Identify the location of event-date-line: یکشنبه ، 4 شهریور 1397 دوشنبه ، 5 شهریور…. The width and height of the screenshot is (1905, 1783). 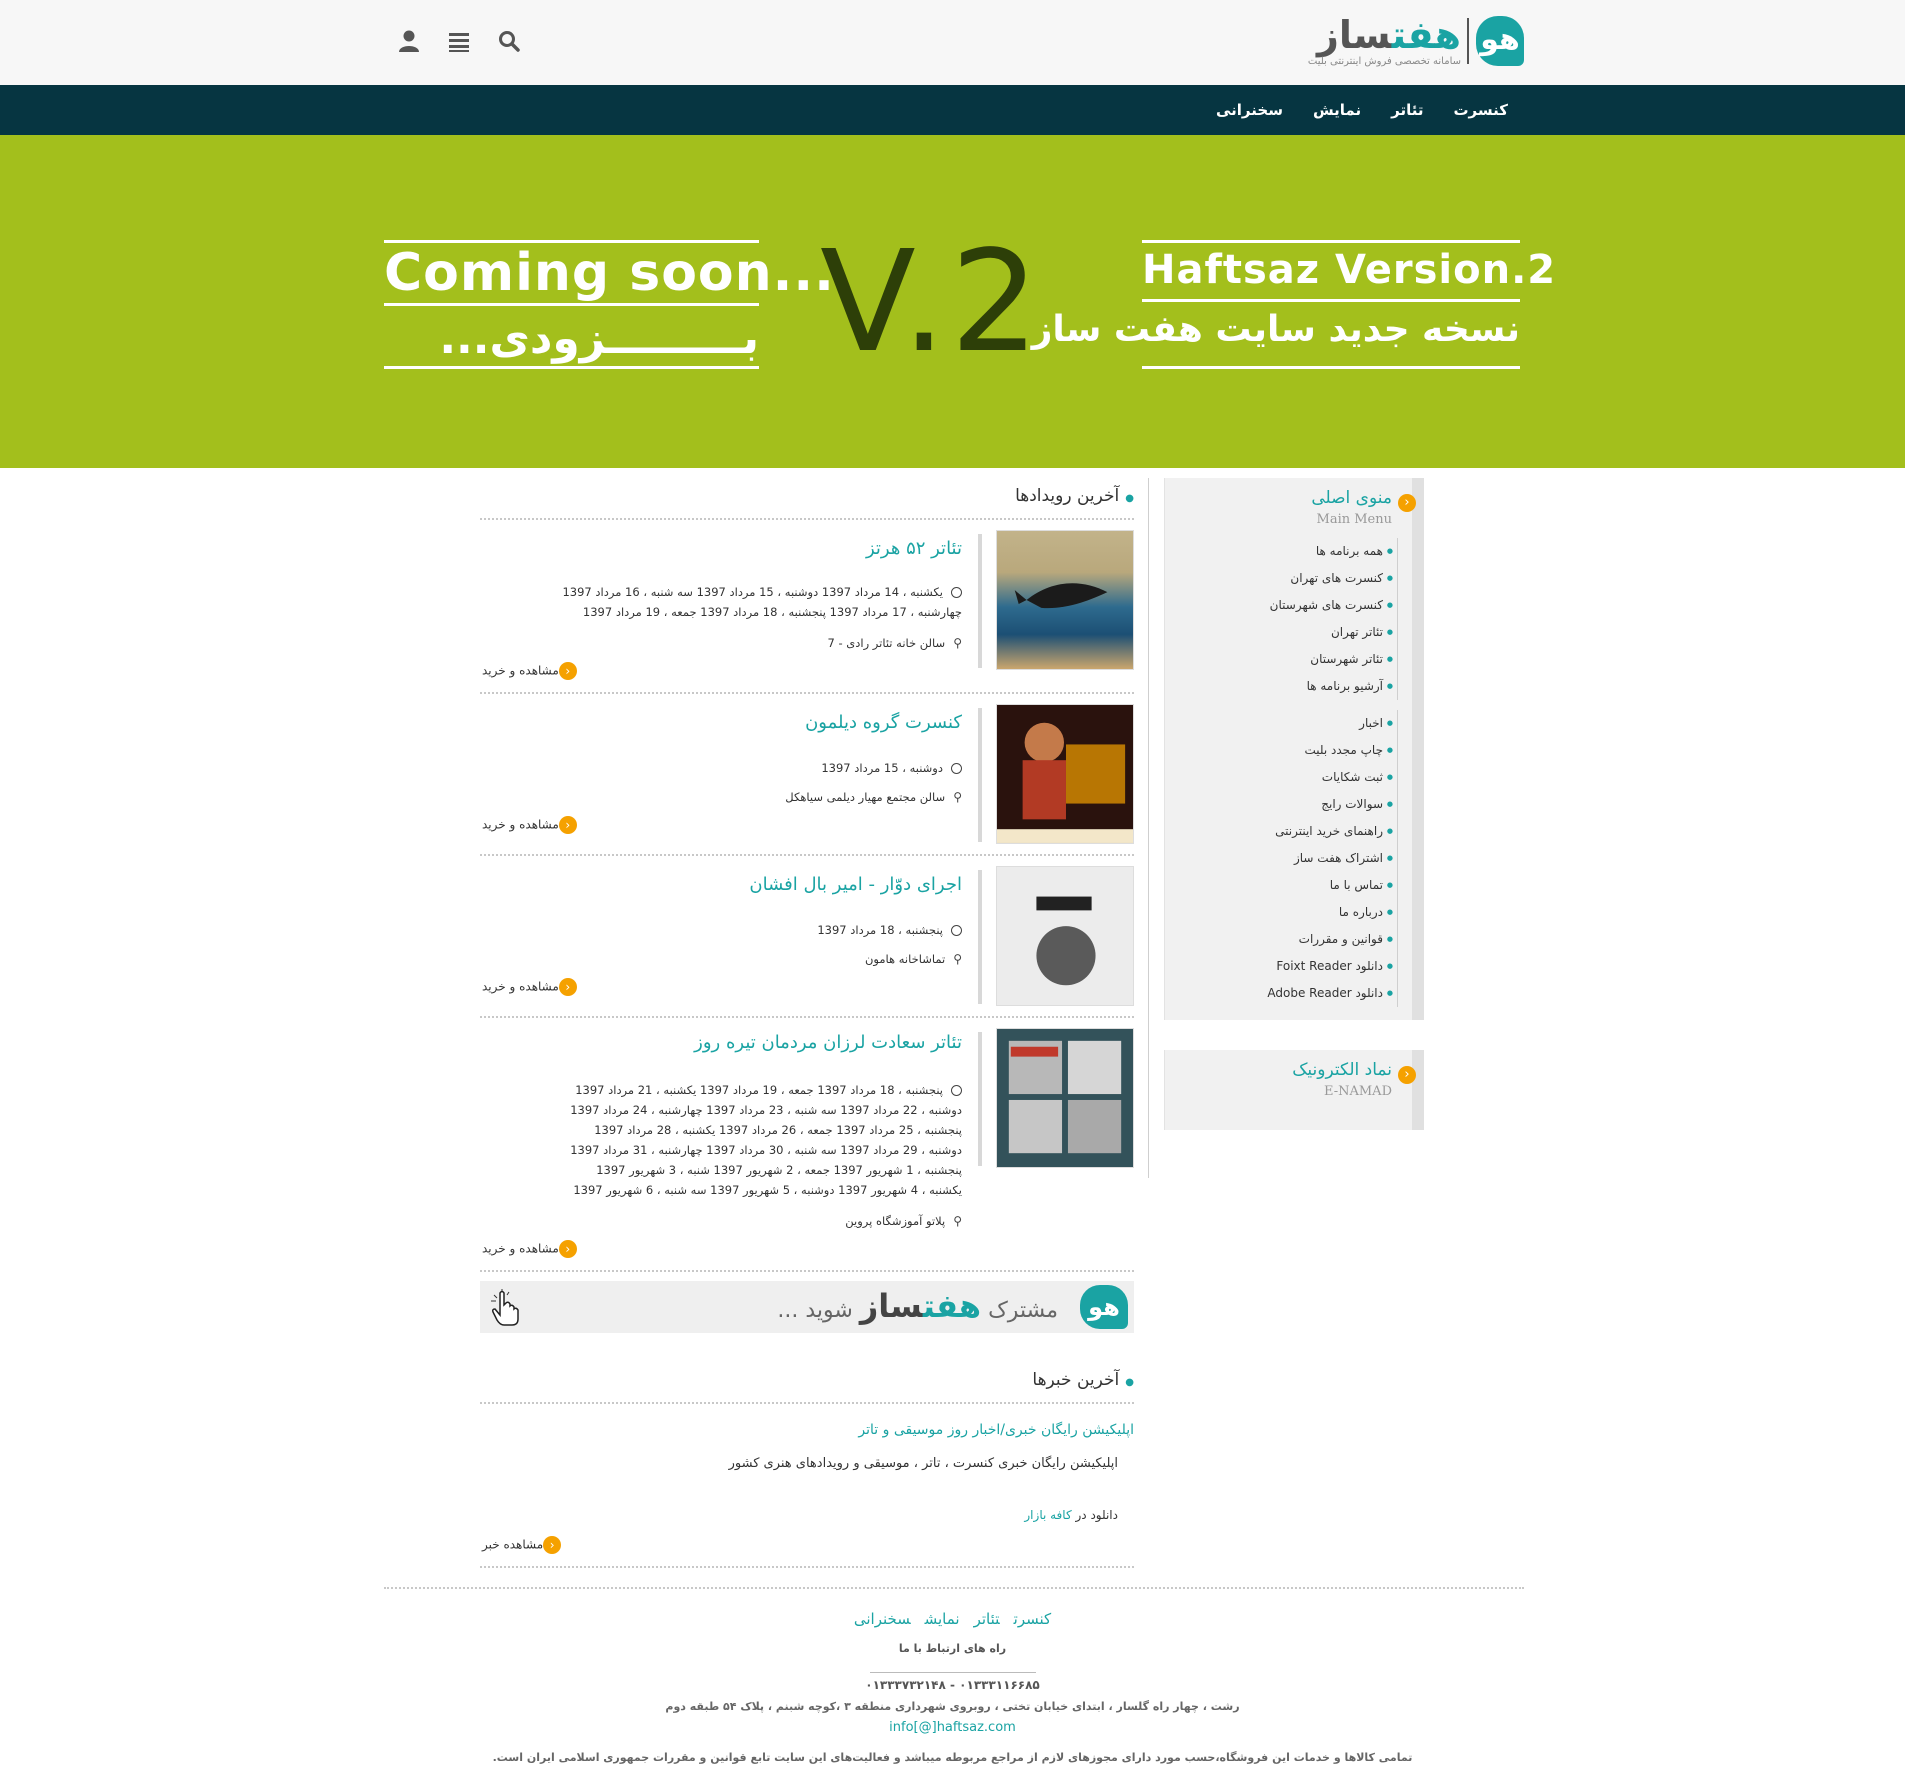
(766, 1190).